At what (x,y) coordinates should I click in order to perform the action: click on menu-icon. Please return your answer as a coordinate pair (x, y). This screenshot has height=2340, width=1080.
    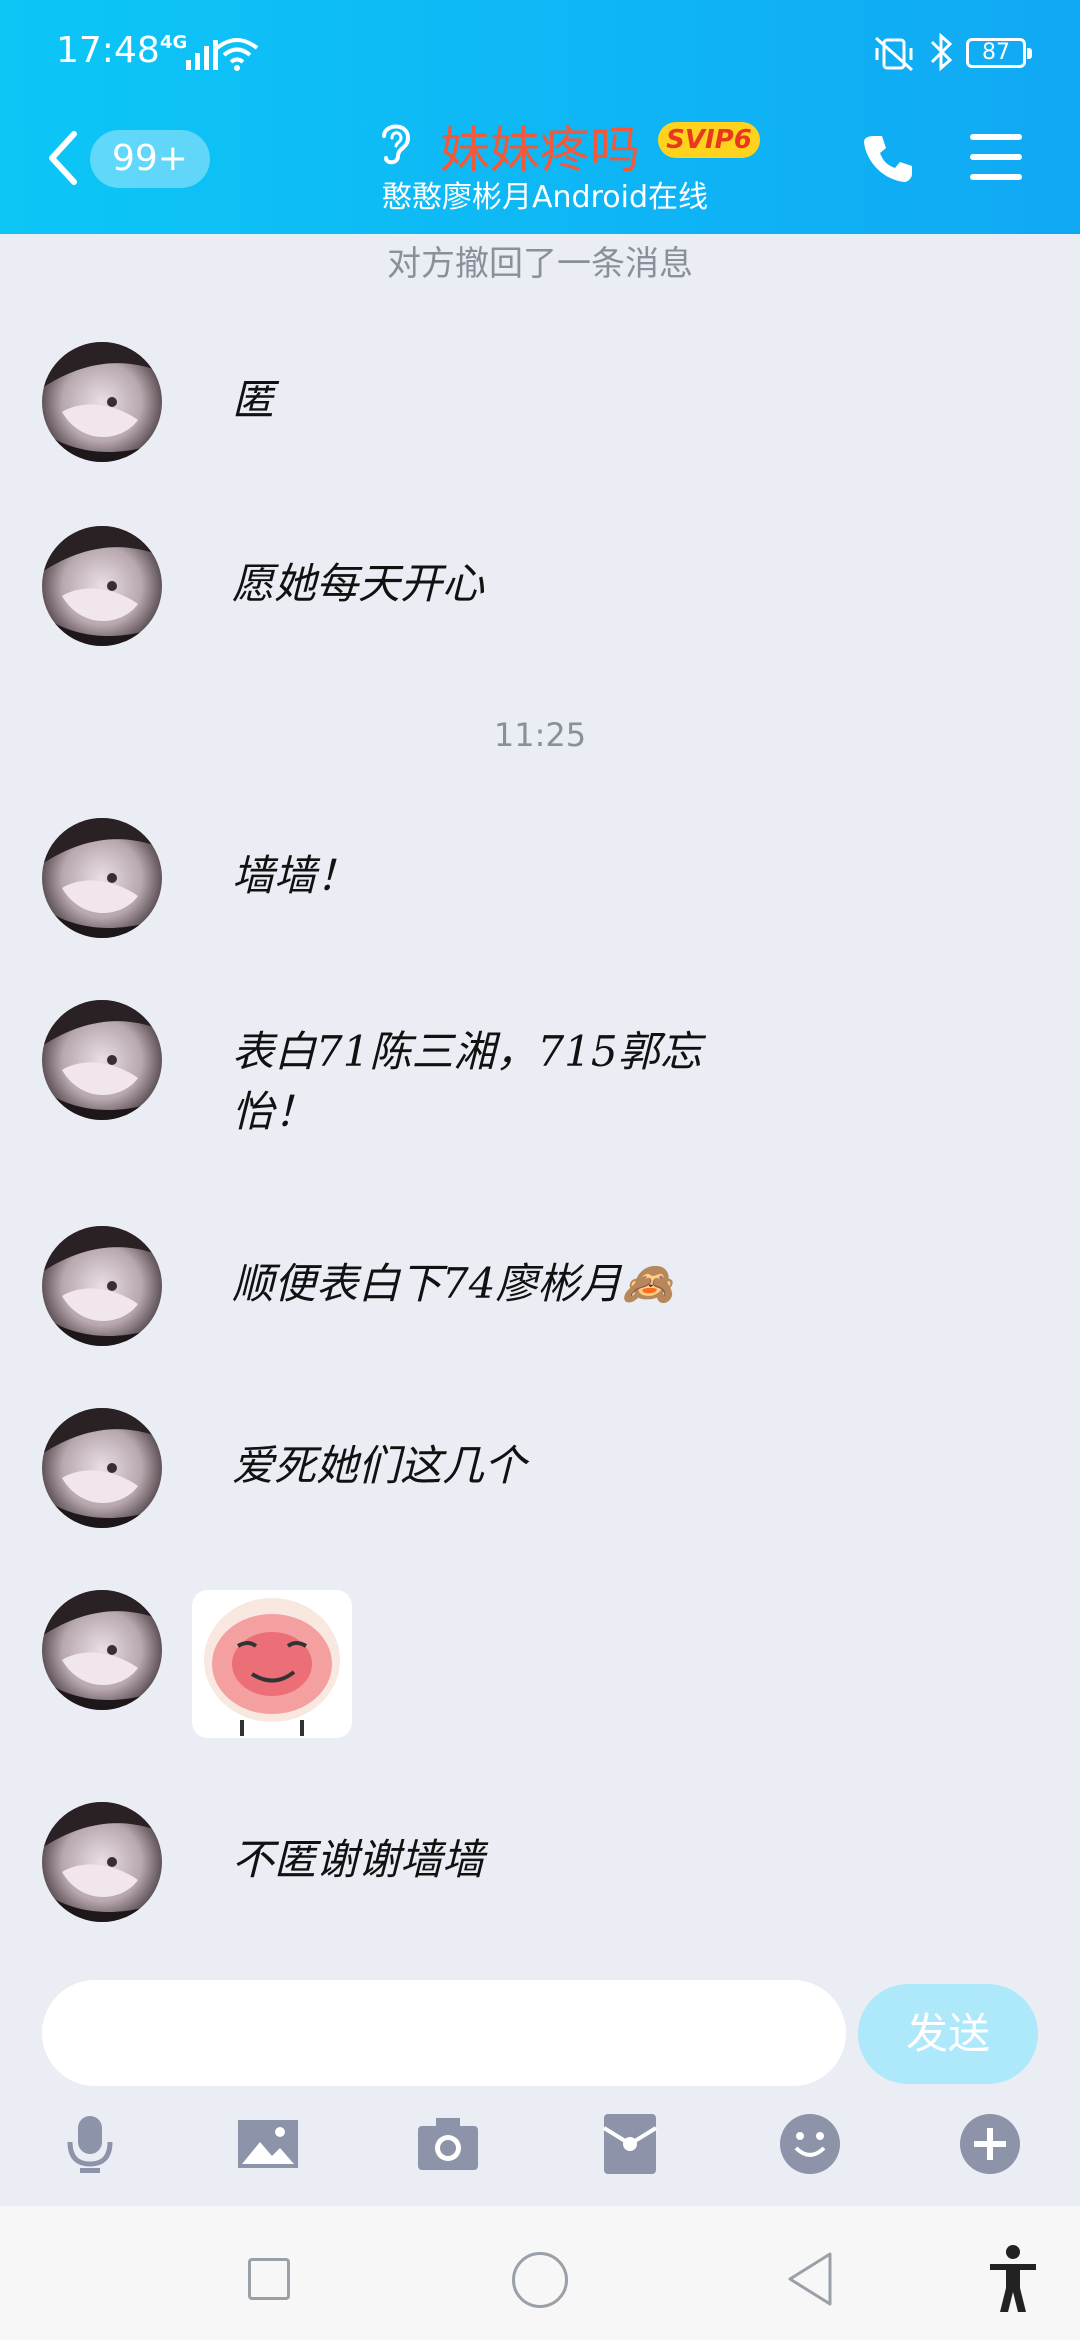
    Looking at the image, I should click on (996, 157).